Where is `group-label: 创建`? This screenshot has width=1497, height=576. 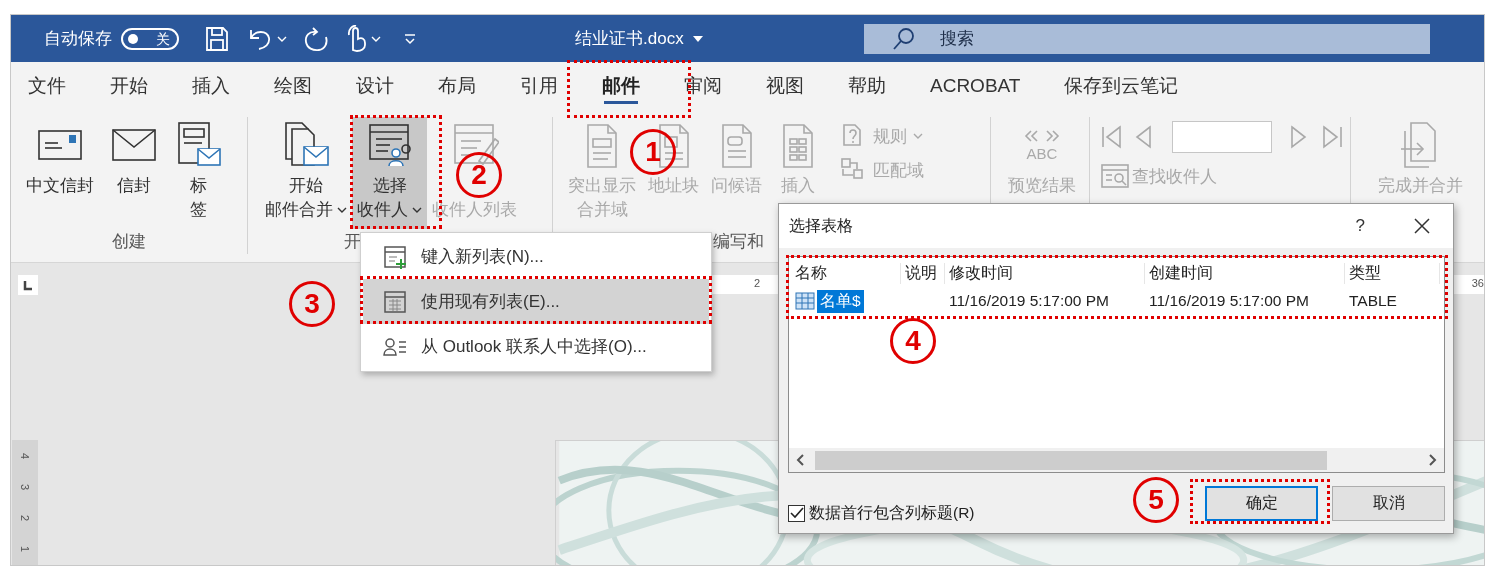 group-label: 创建 is located at coordinates (129, 242).